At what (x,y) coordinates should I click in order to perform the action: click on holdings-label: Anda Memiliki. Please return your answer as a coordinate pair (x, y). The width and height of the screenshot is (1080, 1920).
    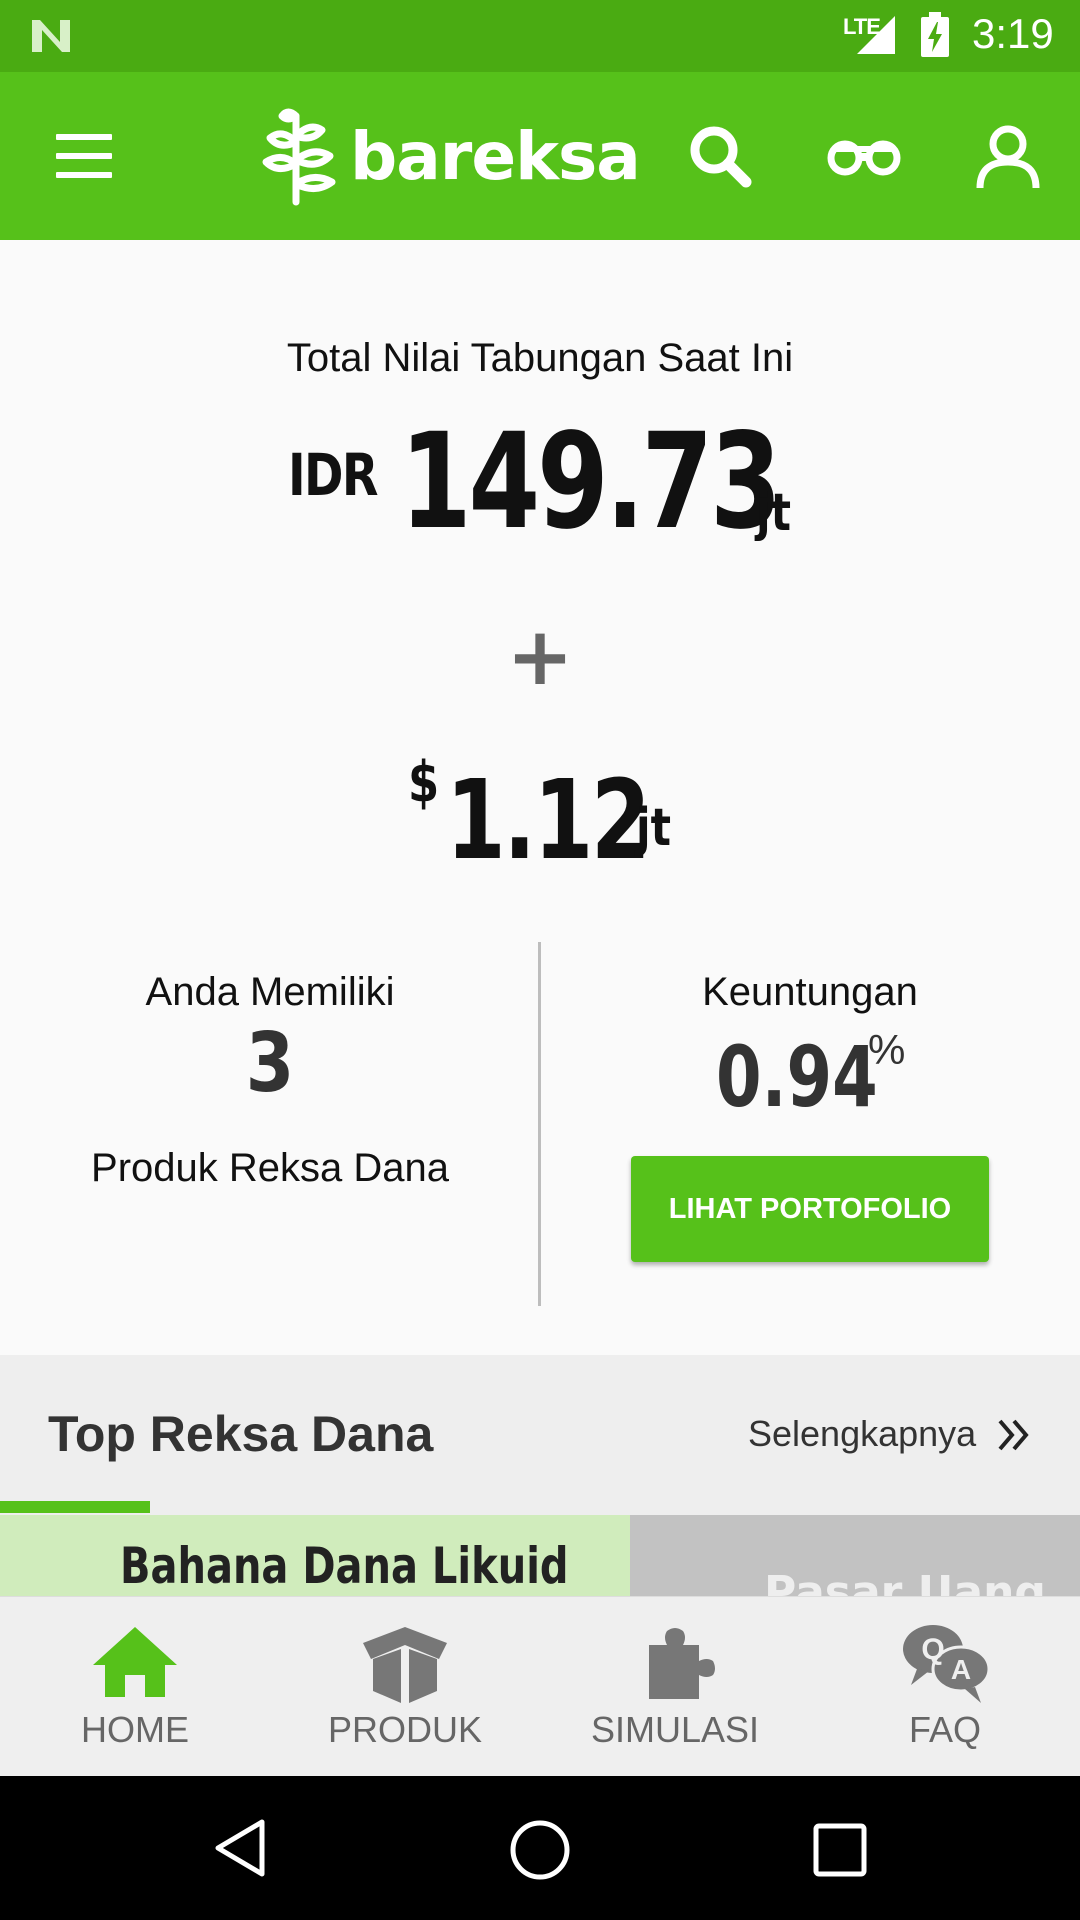
    Looking at the image, I should click on (270, 992).